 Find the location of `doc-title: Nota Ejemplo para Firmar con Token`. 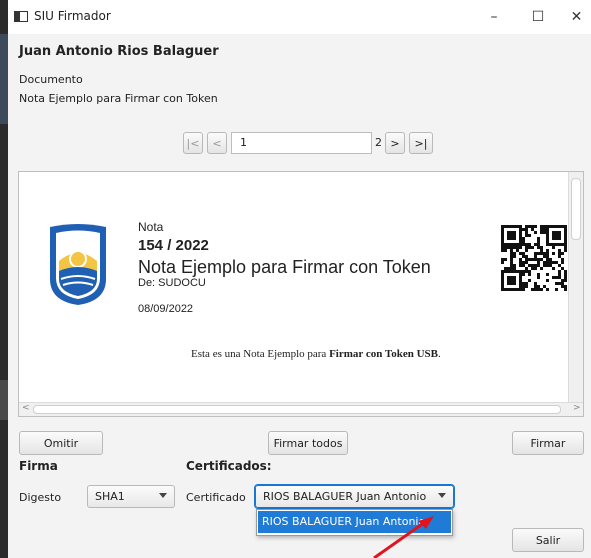

doc-title: Nota Ejemplo para Firmar con Token is located at coordinates (284, 267).